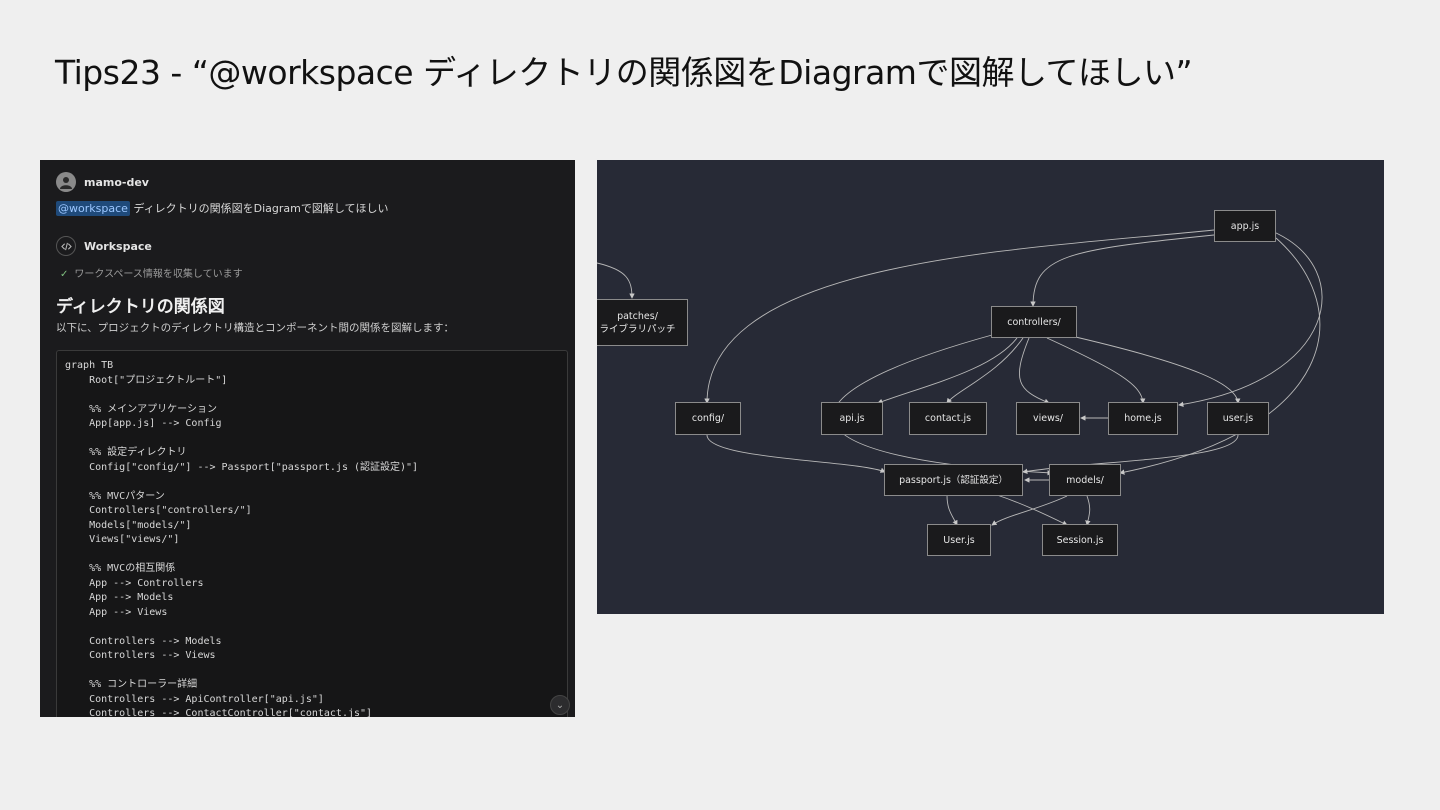  What do you see at coordinates (255, 328) in the screenshot?
I see `response-description: 以下に、プロジェクトのディレクトリ構造とコンポーネント間の関係を図解します：` at bounding box center [255, 328].